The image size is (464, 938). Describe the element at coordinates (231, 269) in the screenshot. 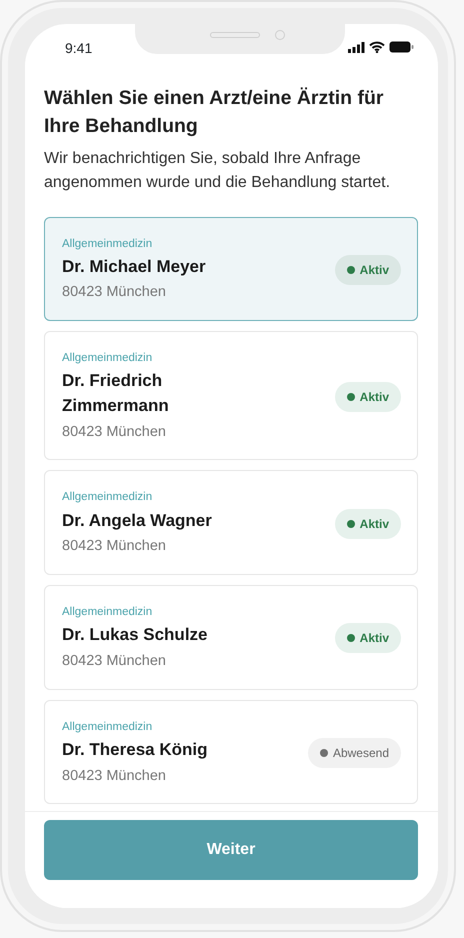

I see `doctor-card: Allgemeinmedizin Dr. Michael Meyer 80423 München Aktiv` at that location.